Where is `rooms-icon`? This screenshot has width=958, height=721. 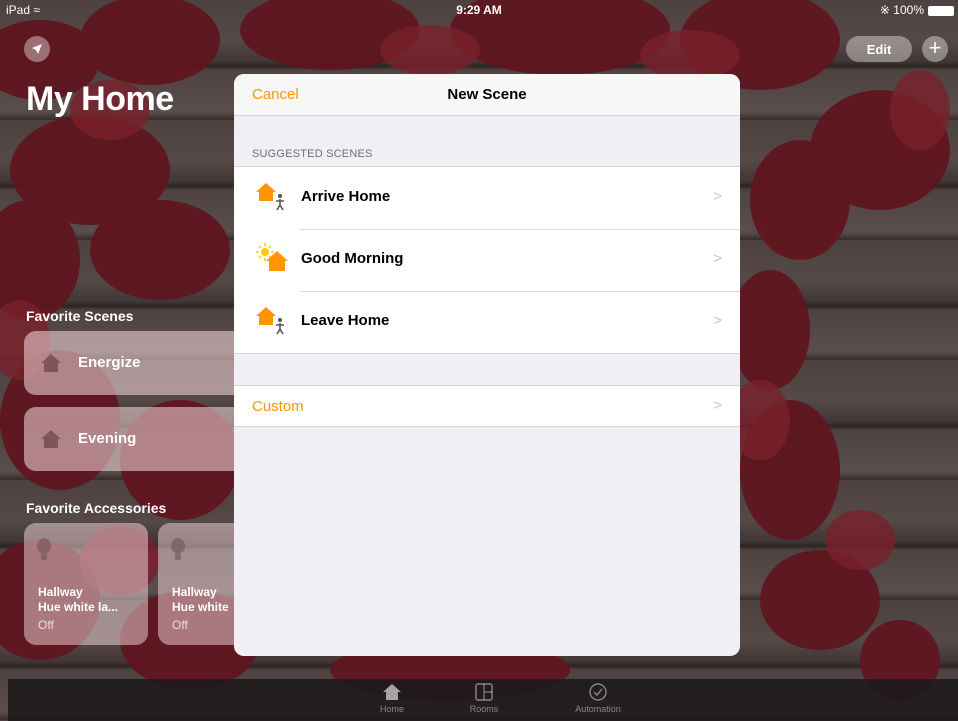 rooms-icon is located at coordinates (484, 692).